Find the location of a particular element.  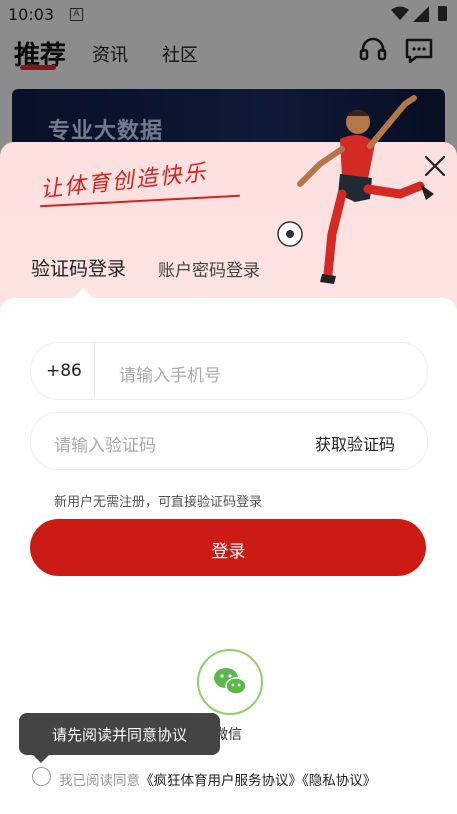

field-divider is located at coordinates (94, 370).